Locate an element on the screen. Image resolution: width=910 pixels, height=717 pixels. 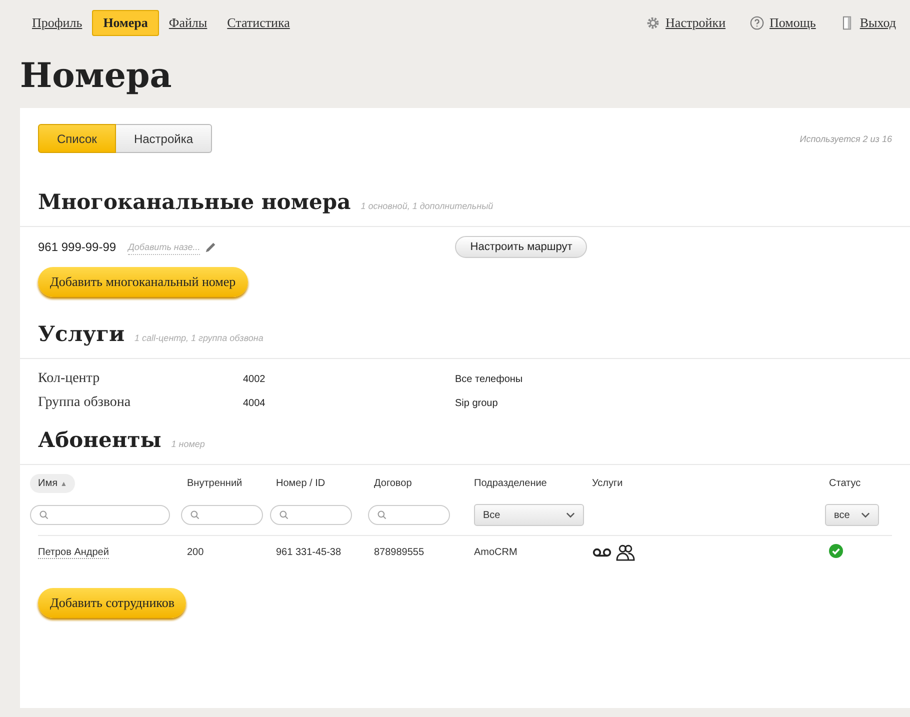
nav-link: Помощь is located at coordinates (793, 23).